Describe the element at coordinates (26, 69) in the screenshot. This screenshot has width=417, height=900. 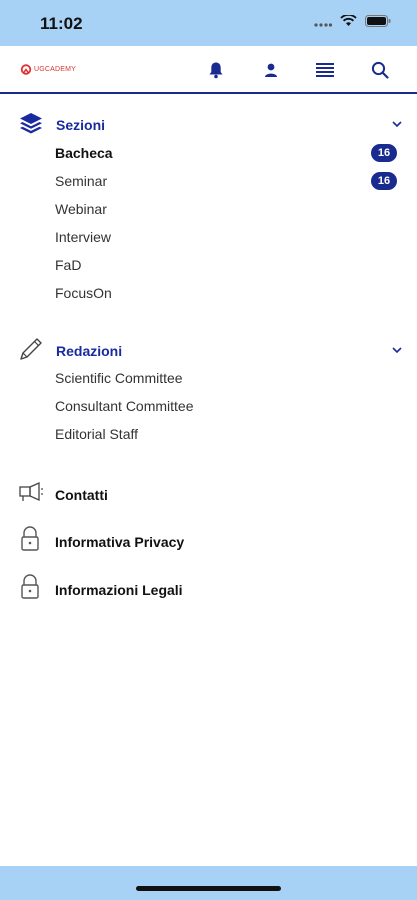
I see `logo-mark-icon` at that location.